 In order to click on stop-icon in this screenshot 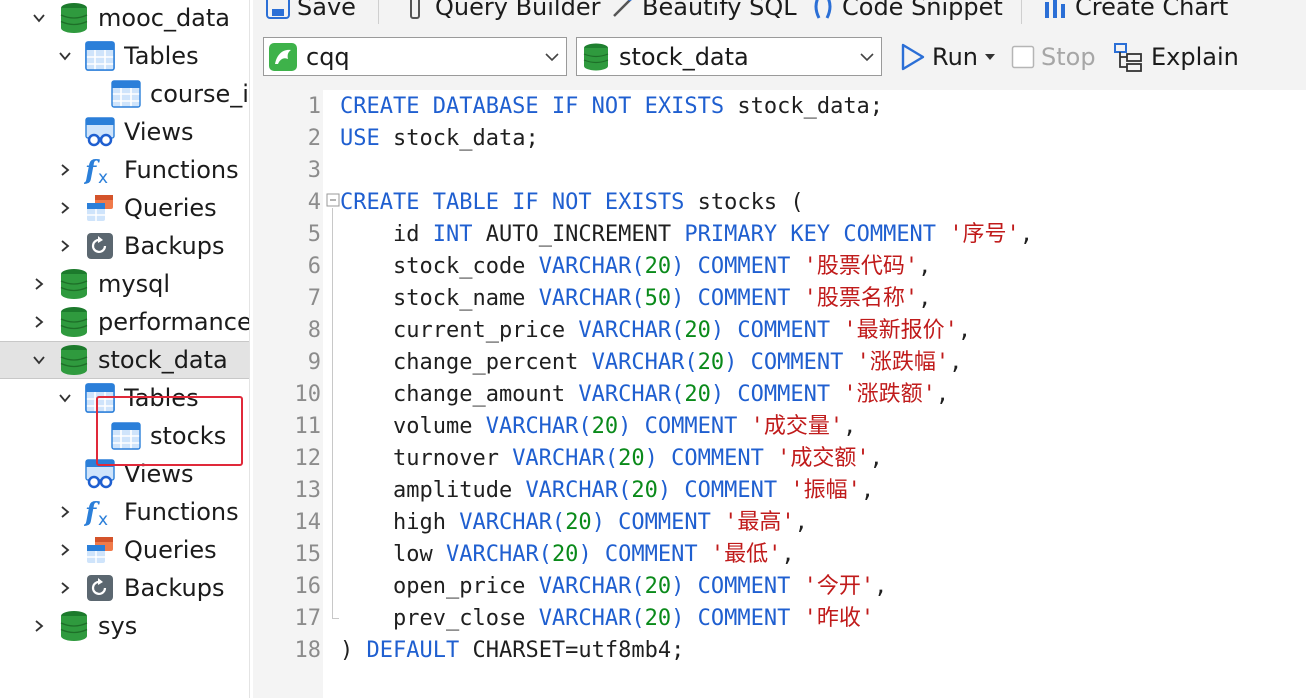, I will do `click(1023, 57)`.